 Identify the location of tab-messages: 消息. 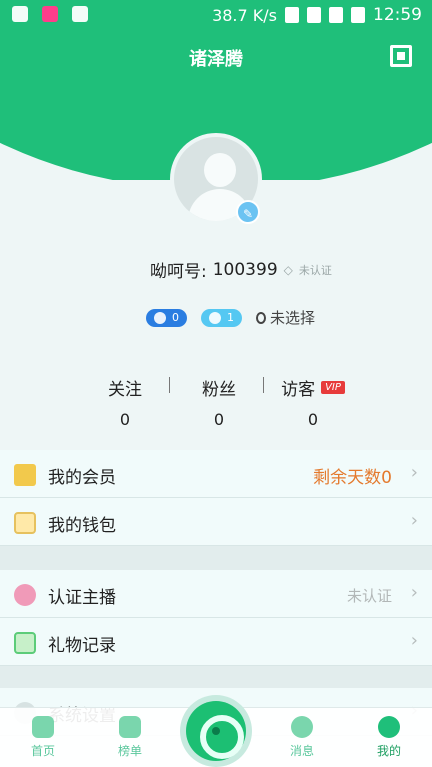
(302, 737).